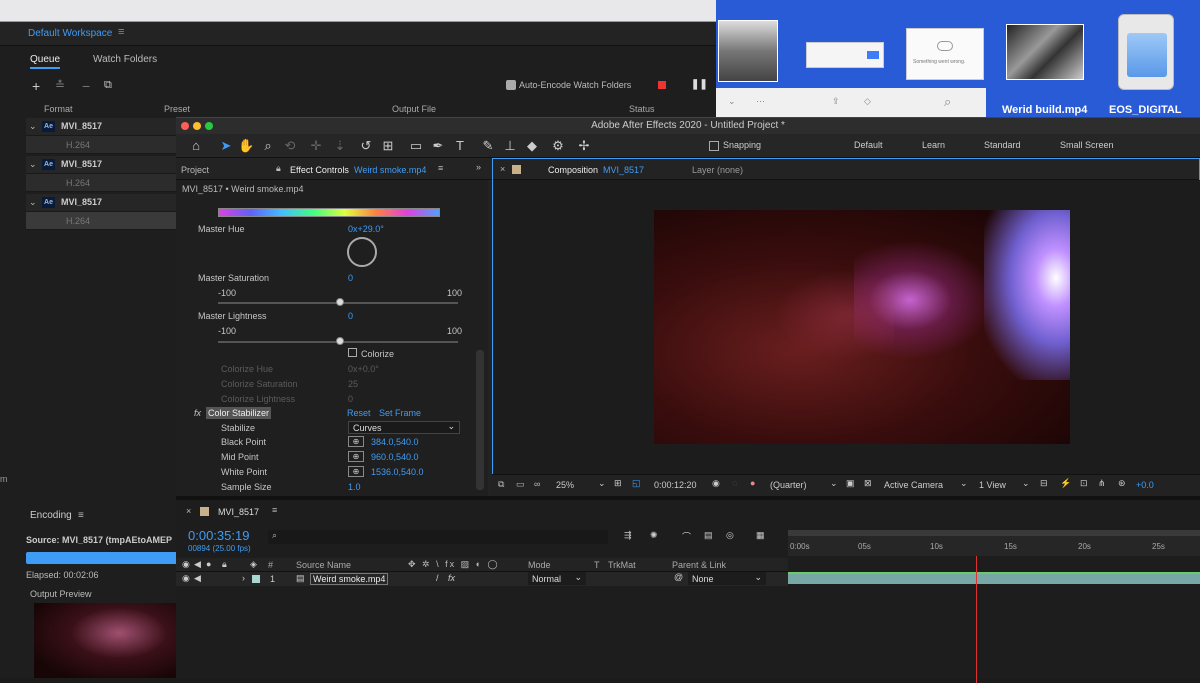 The image size is (1200, 683). What do you see at coordinates (558, 146) in the screenshot?
I see `roto-brush-icon: ⚙` at bounding box center [558, 146].